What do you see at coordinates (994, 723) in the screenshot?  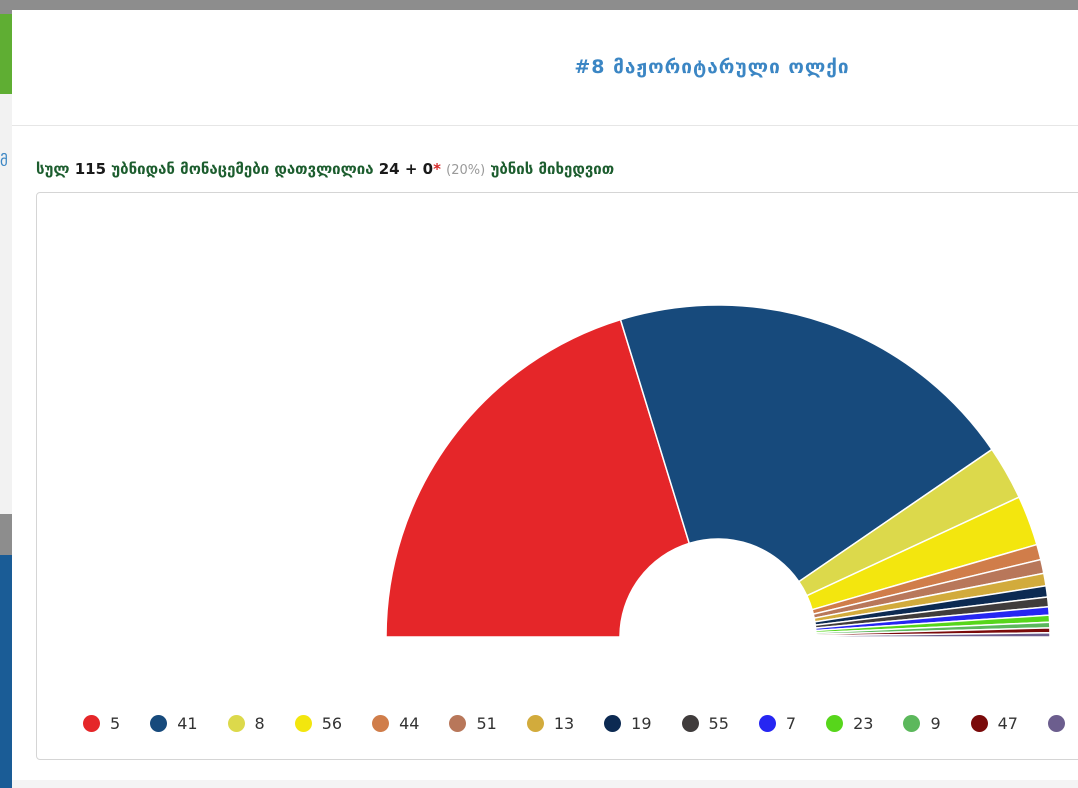 I see `legend-item-47: 47` at bounding box center [994, 723].